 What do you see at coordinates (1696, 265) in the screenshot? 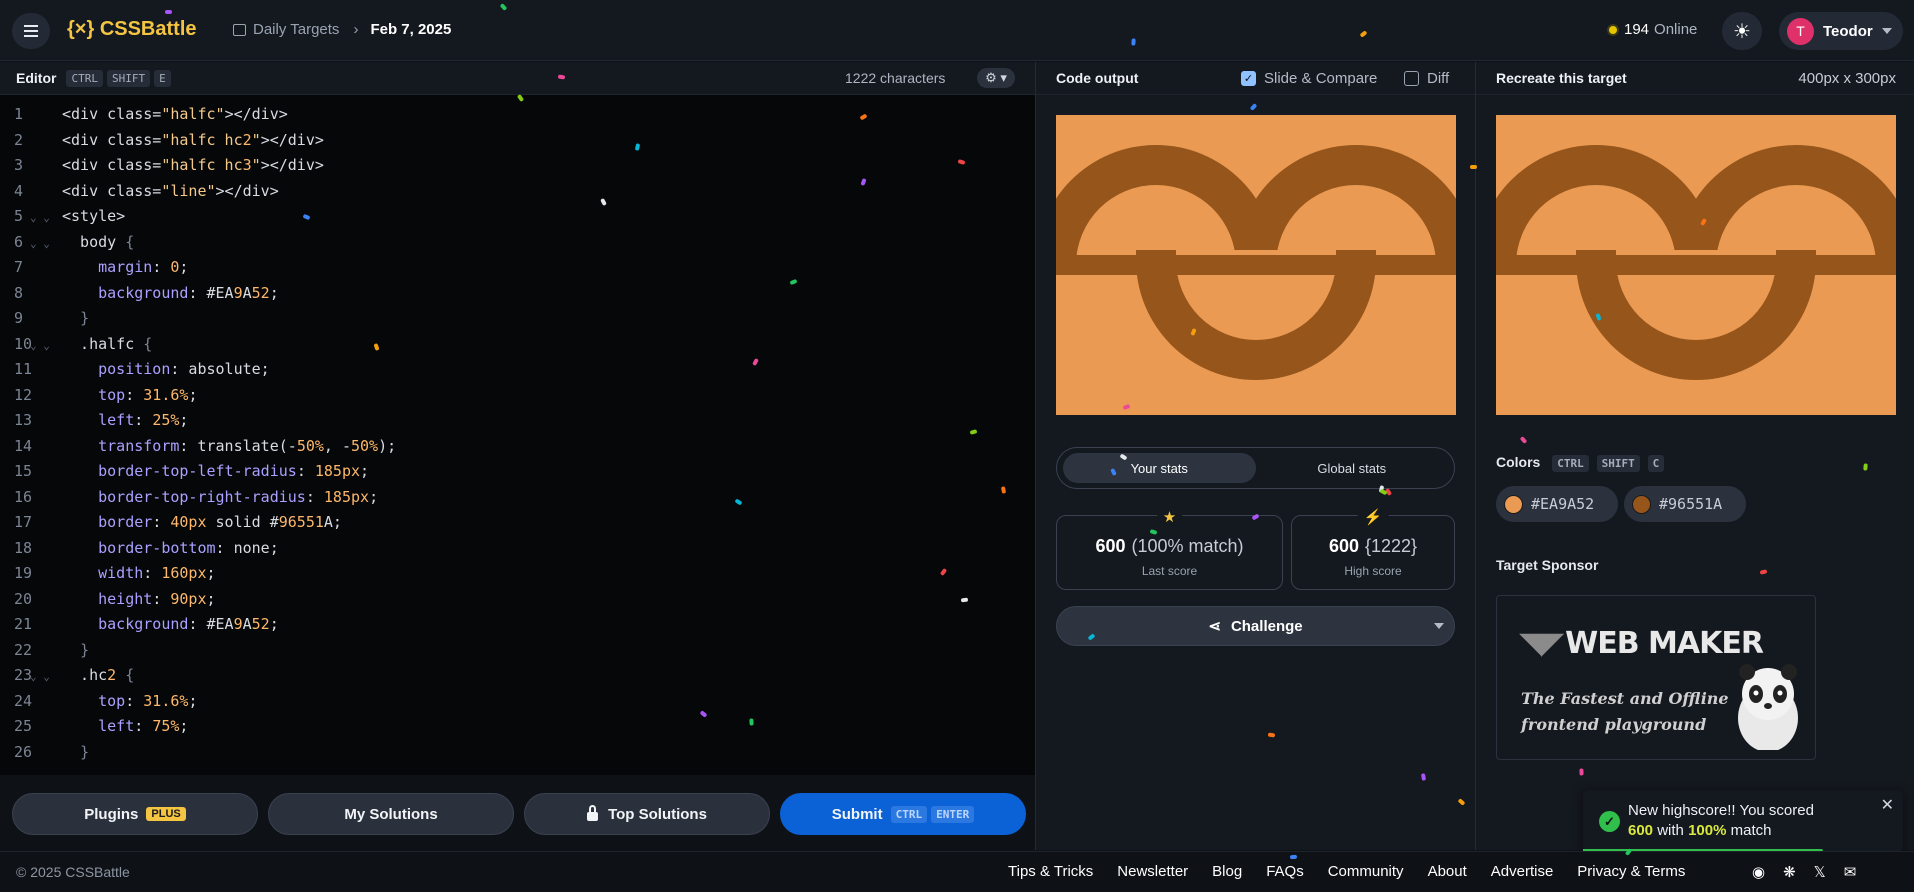
I see `target-image` at bounding box center [1696, 265].